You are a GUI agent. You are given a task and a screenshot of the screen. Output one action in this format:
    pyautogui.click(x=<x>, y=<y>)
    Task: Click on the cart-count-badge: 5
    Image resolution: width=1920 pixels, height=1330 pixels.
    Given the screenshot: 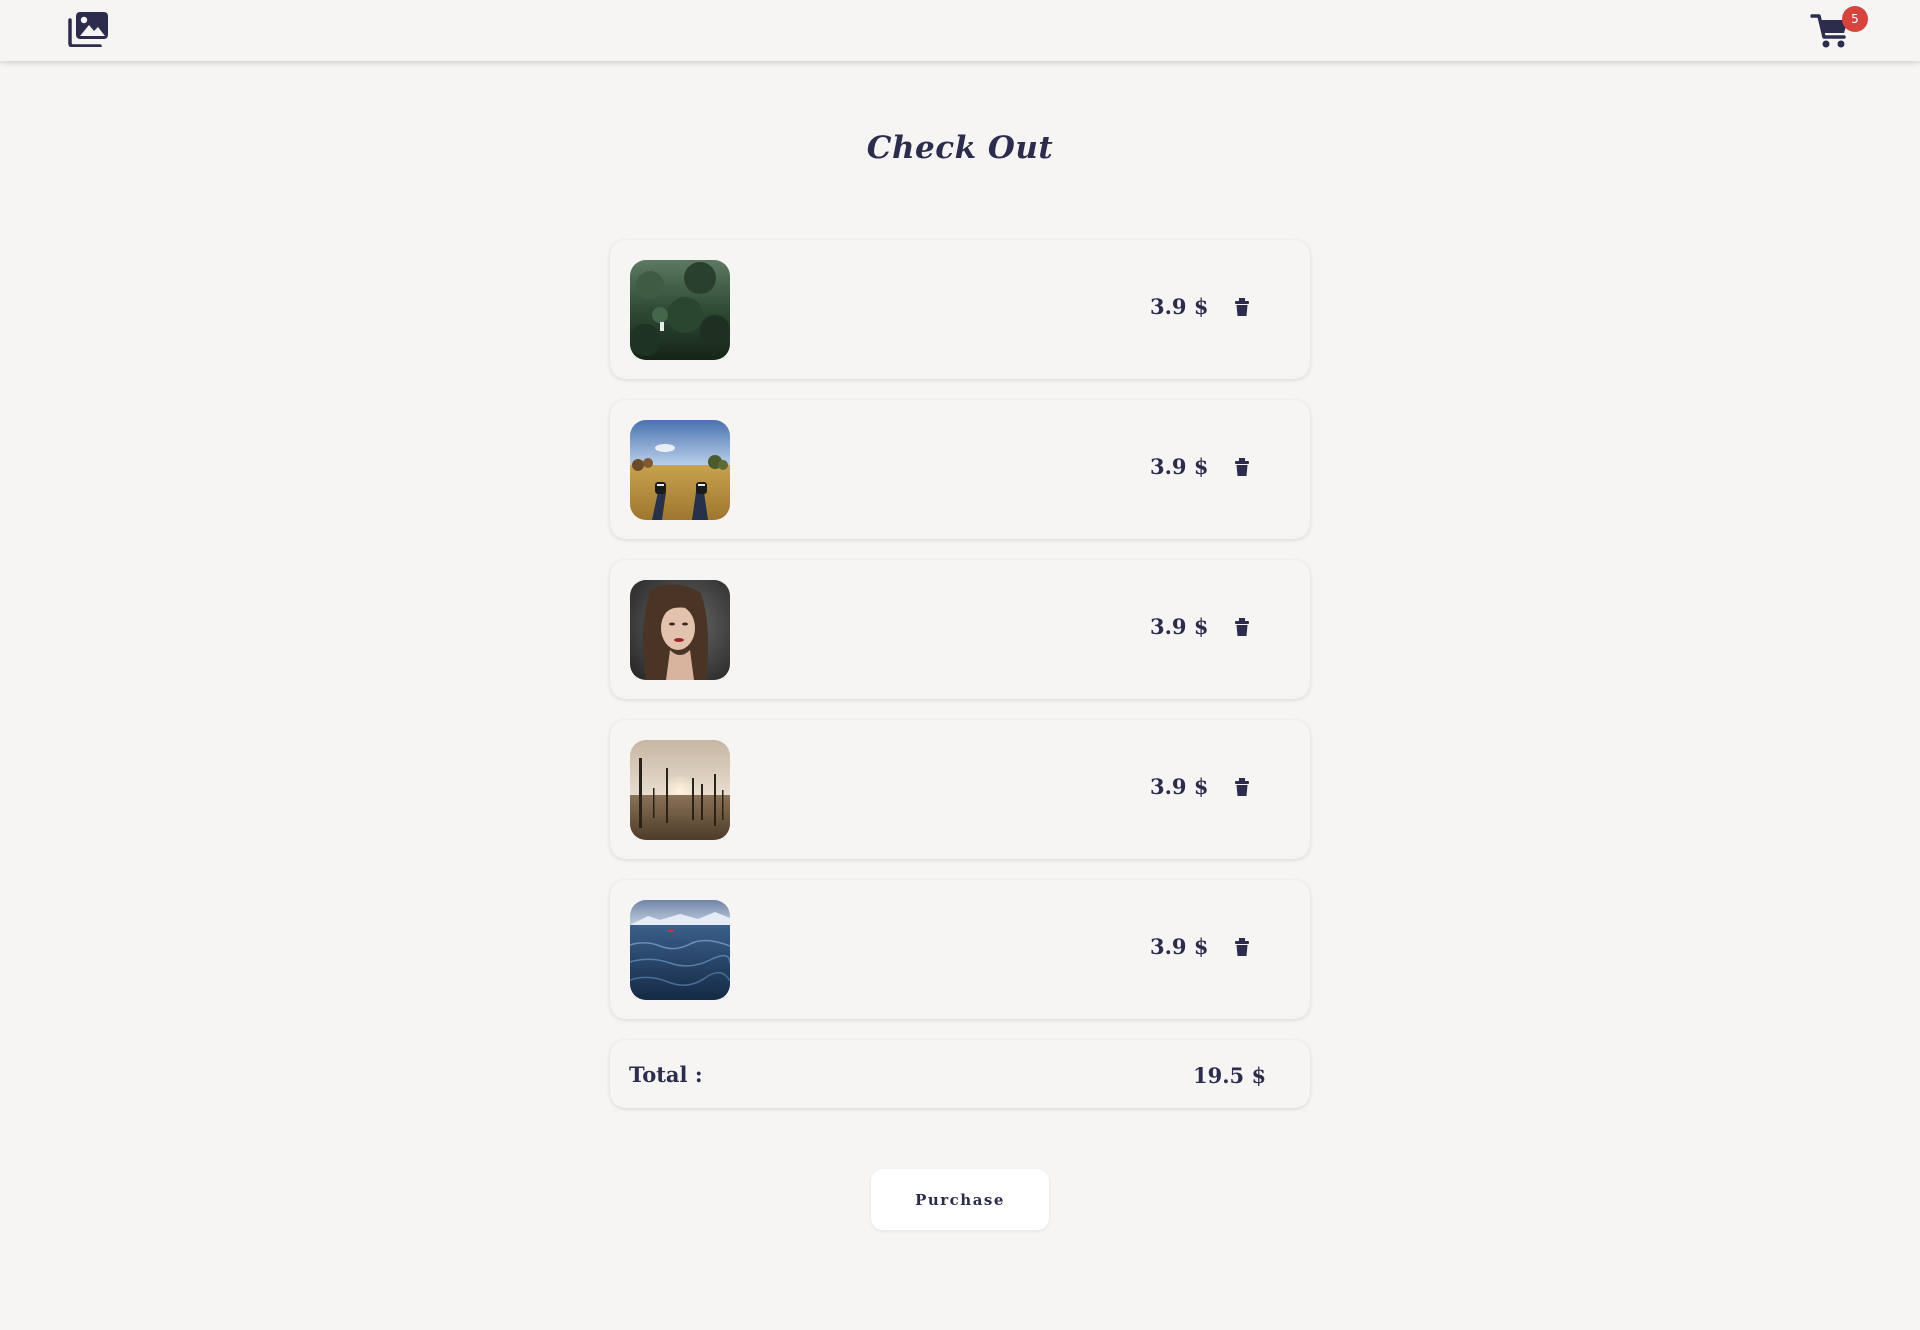 What is the action you would take?
    pyautogui.click(x=1855, y=19)
    